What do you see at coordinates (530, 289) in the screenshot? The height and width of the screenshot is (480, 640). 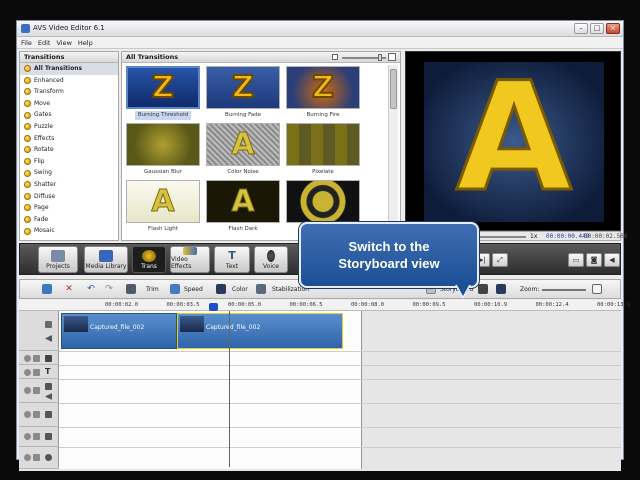 I see `zoom-label: Zoom:` at bounding box center [530, 289].